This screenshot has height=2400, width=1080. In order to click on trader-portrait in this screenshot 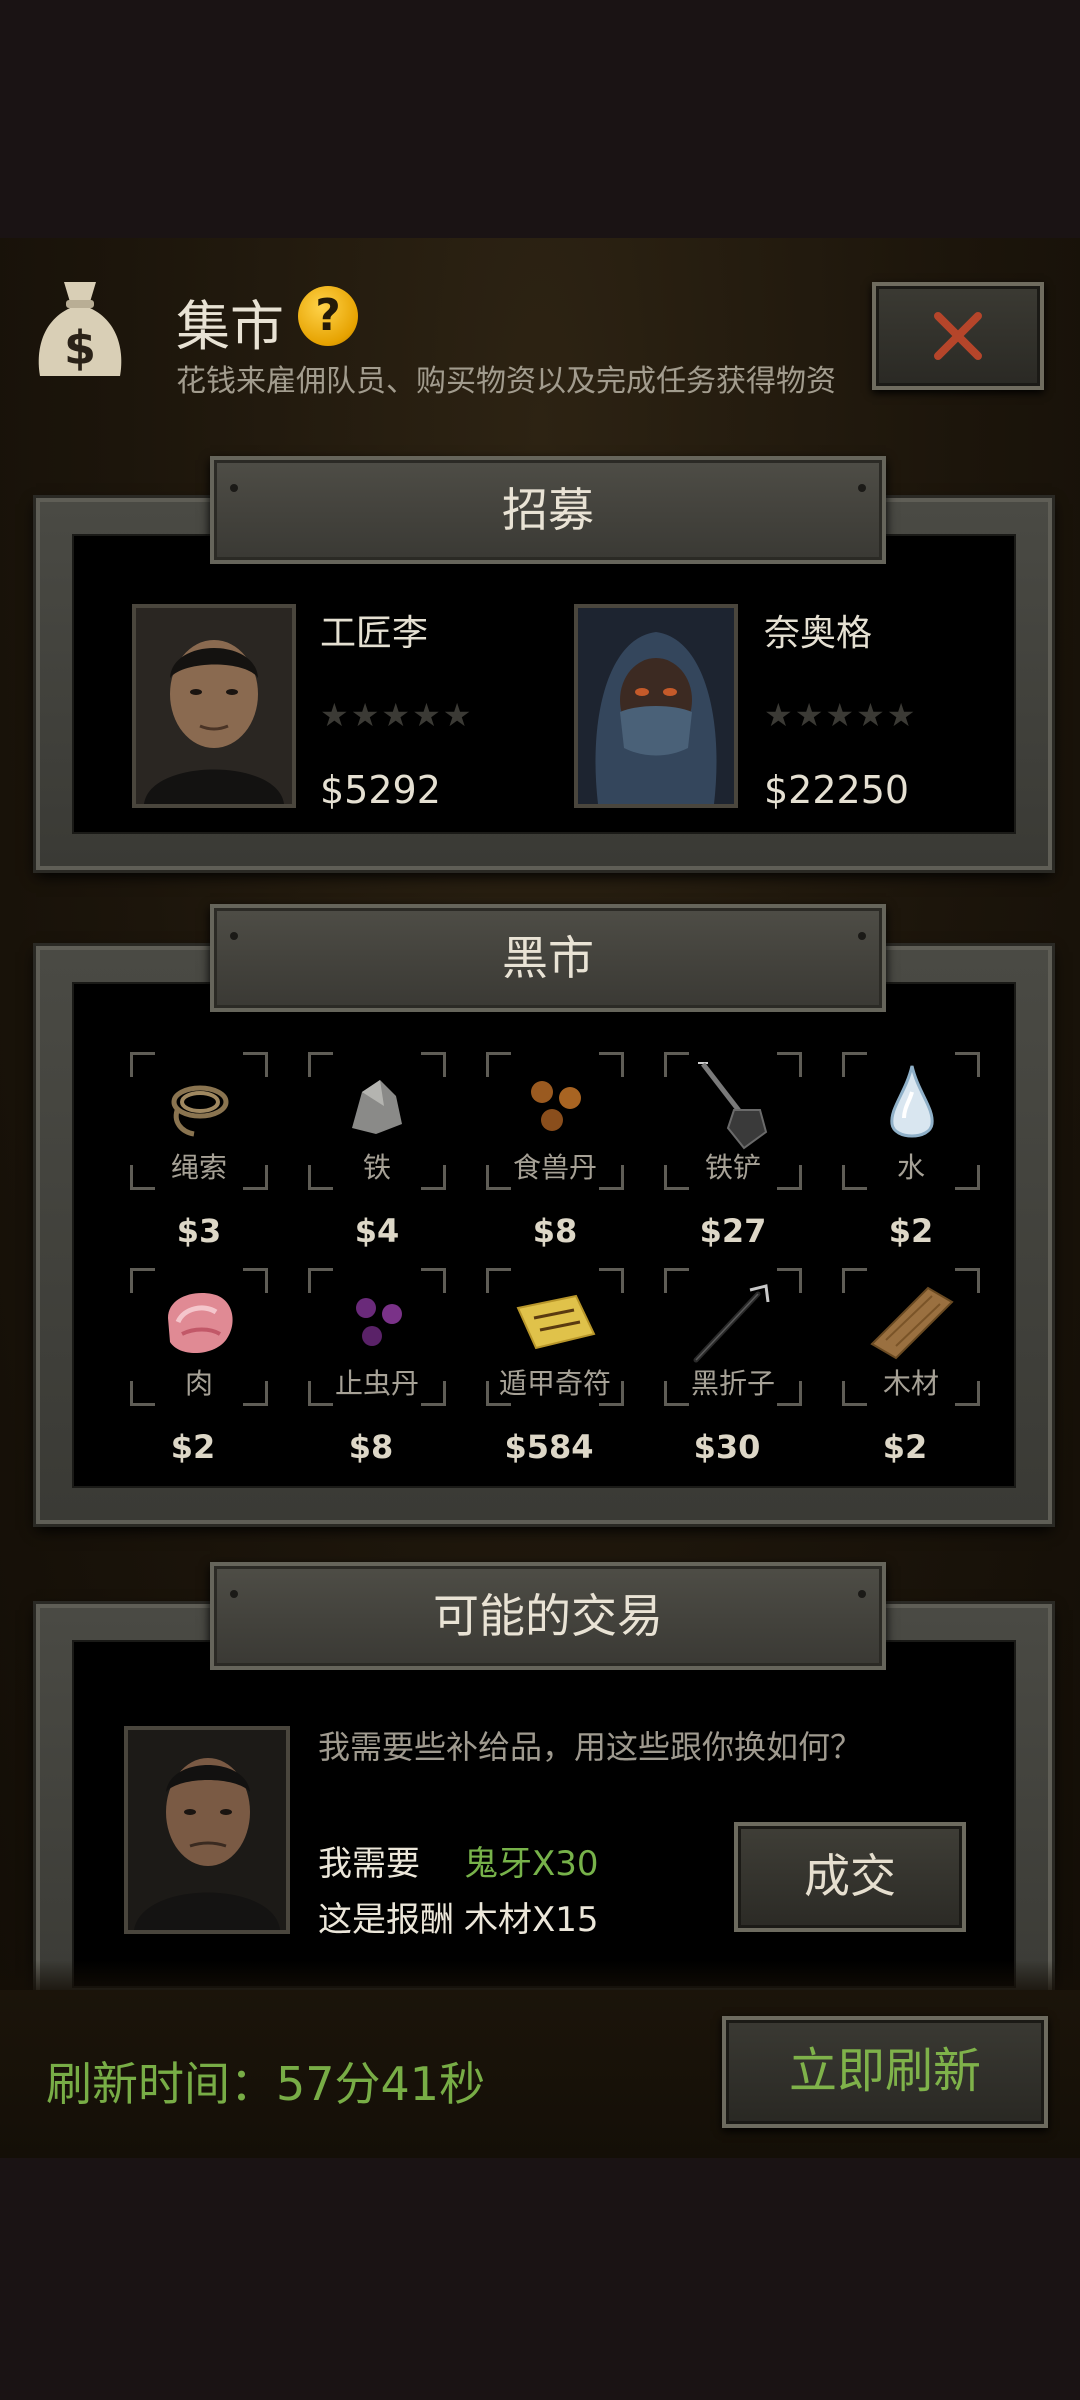, I will do `click(207, 1830)`.